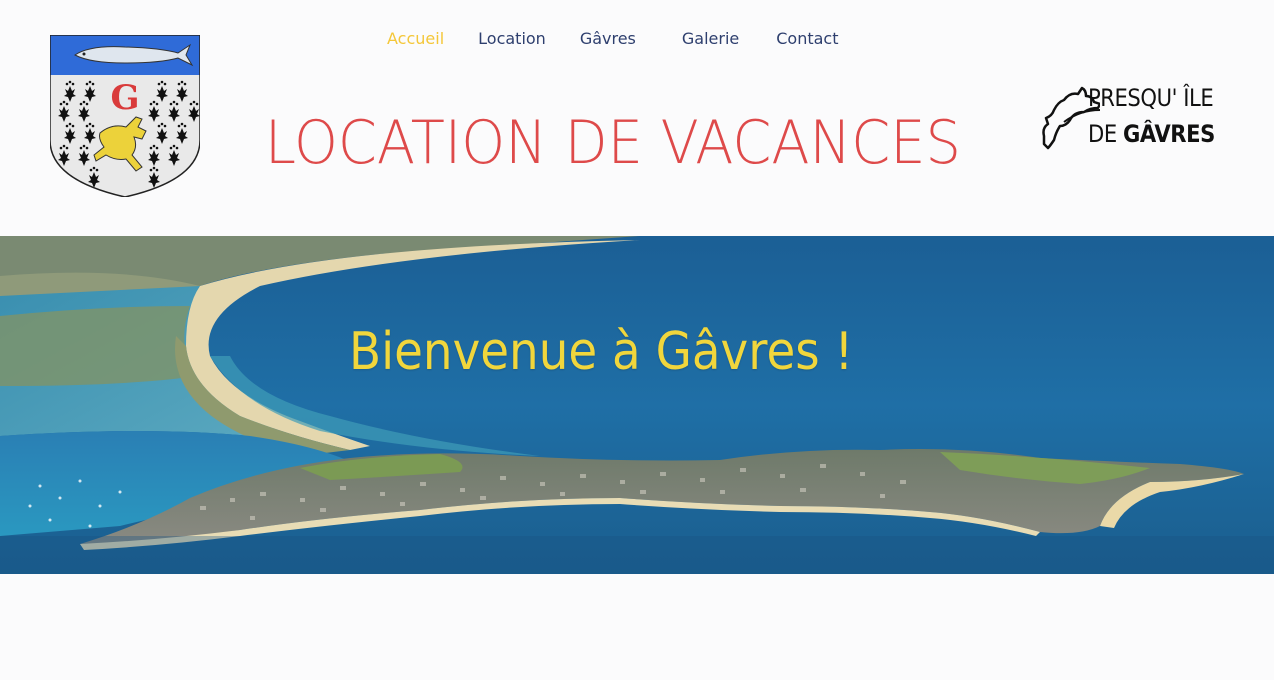 The height and width of the screenshot is (680, 1274). What do you see at coordinates (612, 143) in the screenshot?
I see `site-title: LOCATION DE VACANCES` at bounding box center [612, 143].